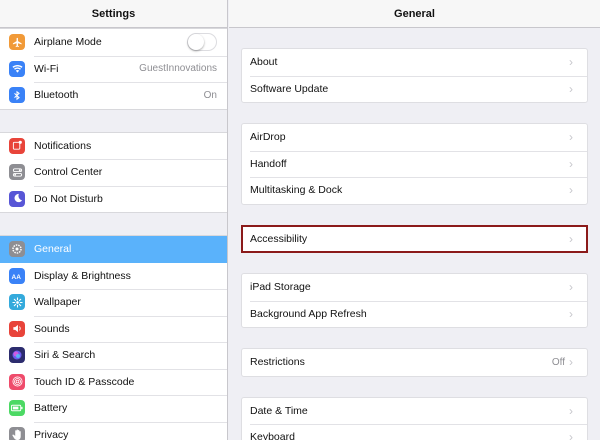 The image size is (600, 440). Describe the element at coordinates (272, 435) in the screenshot. I see `general-item-label: Keyboard` at that location.